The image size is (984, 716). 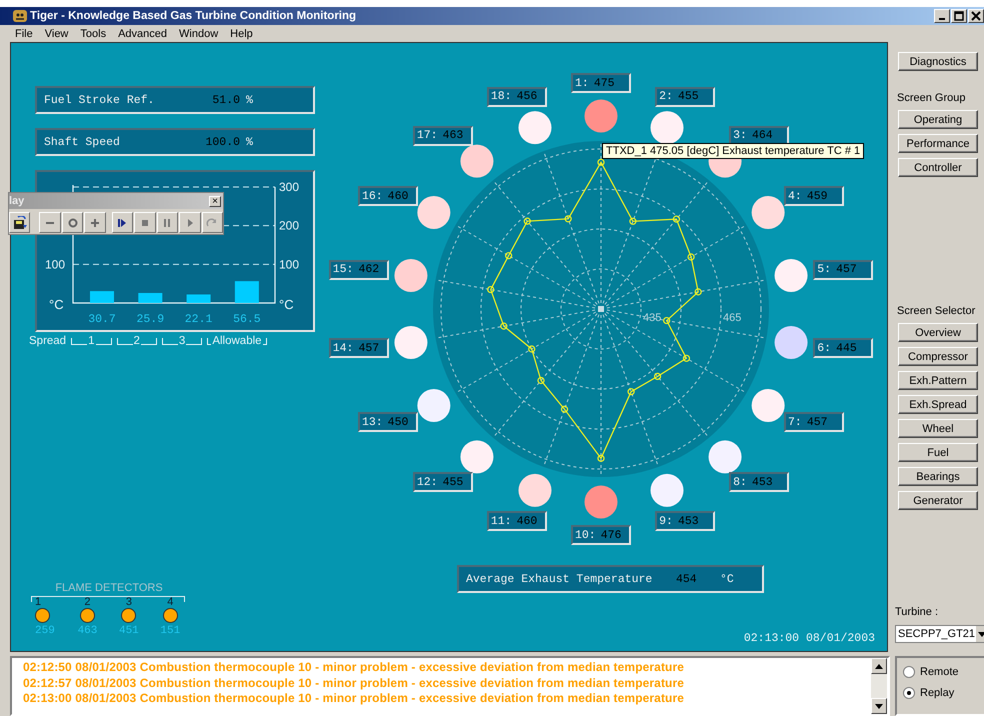 I want to click on thermocouple-label: 3: 464, so click(x=759, y=136).